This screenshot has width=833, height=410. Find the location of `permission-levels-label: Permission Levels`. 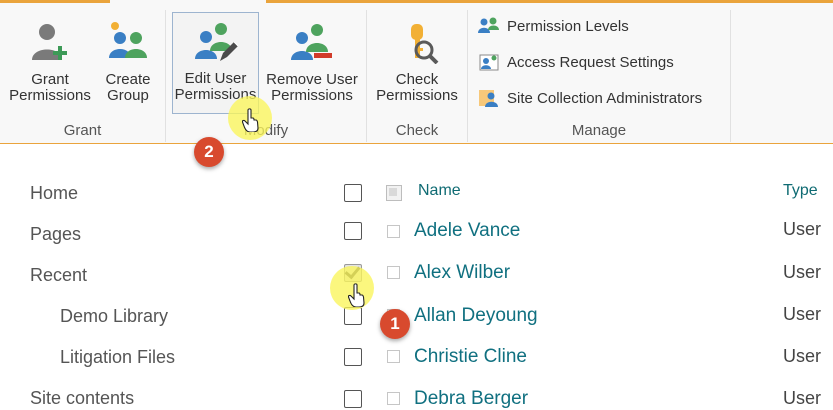

permission-levels-label: Permission Levels is located at coordinates (568, 26).